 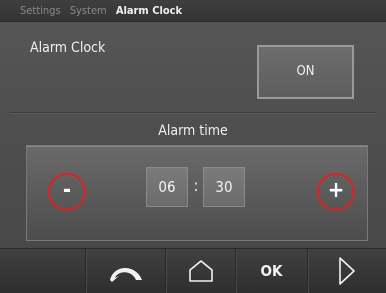 I want to click on back-button, so click(x=125, y=271).